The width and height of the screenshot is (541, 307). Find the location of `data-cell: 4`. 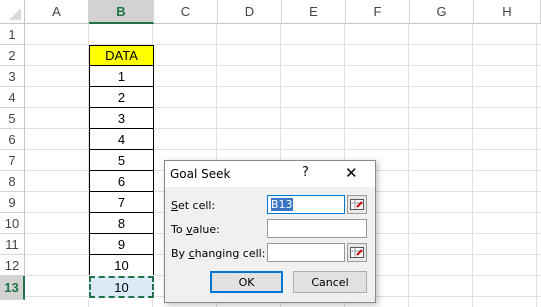

data-cell: 4 is located at coordinates (121, 139).